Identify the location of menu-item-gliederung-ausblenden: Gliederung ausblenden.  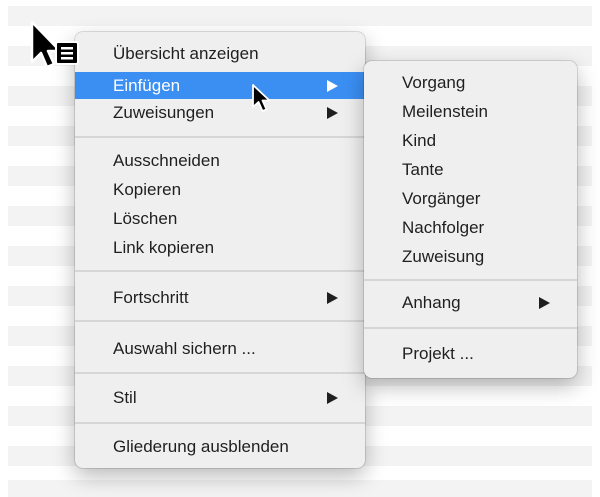
(220, 446).